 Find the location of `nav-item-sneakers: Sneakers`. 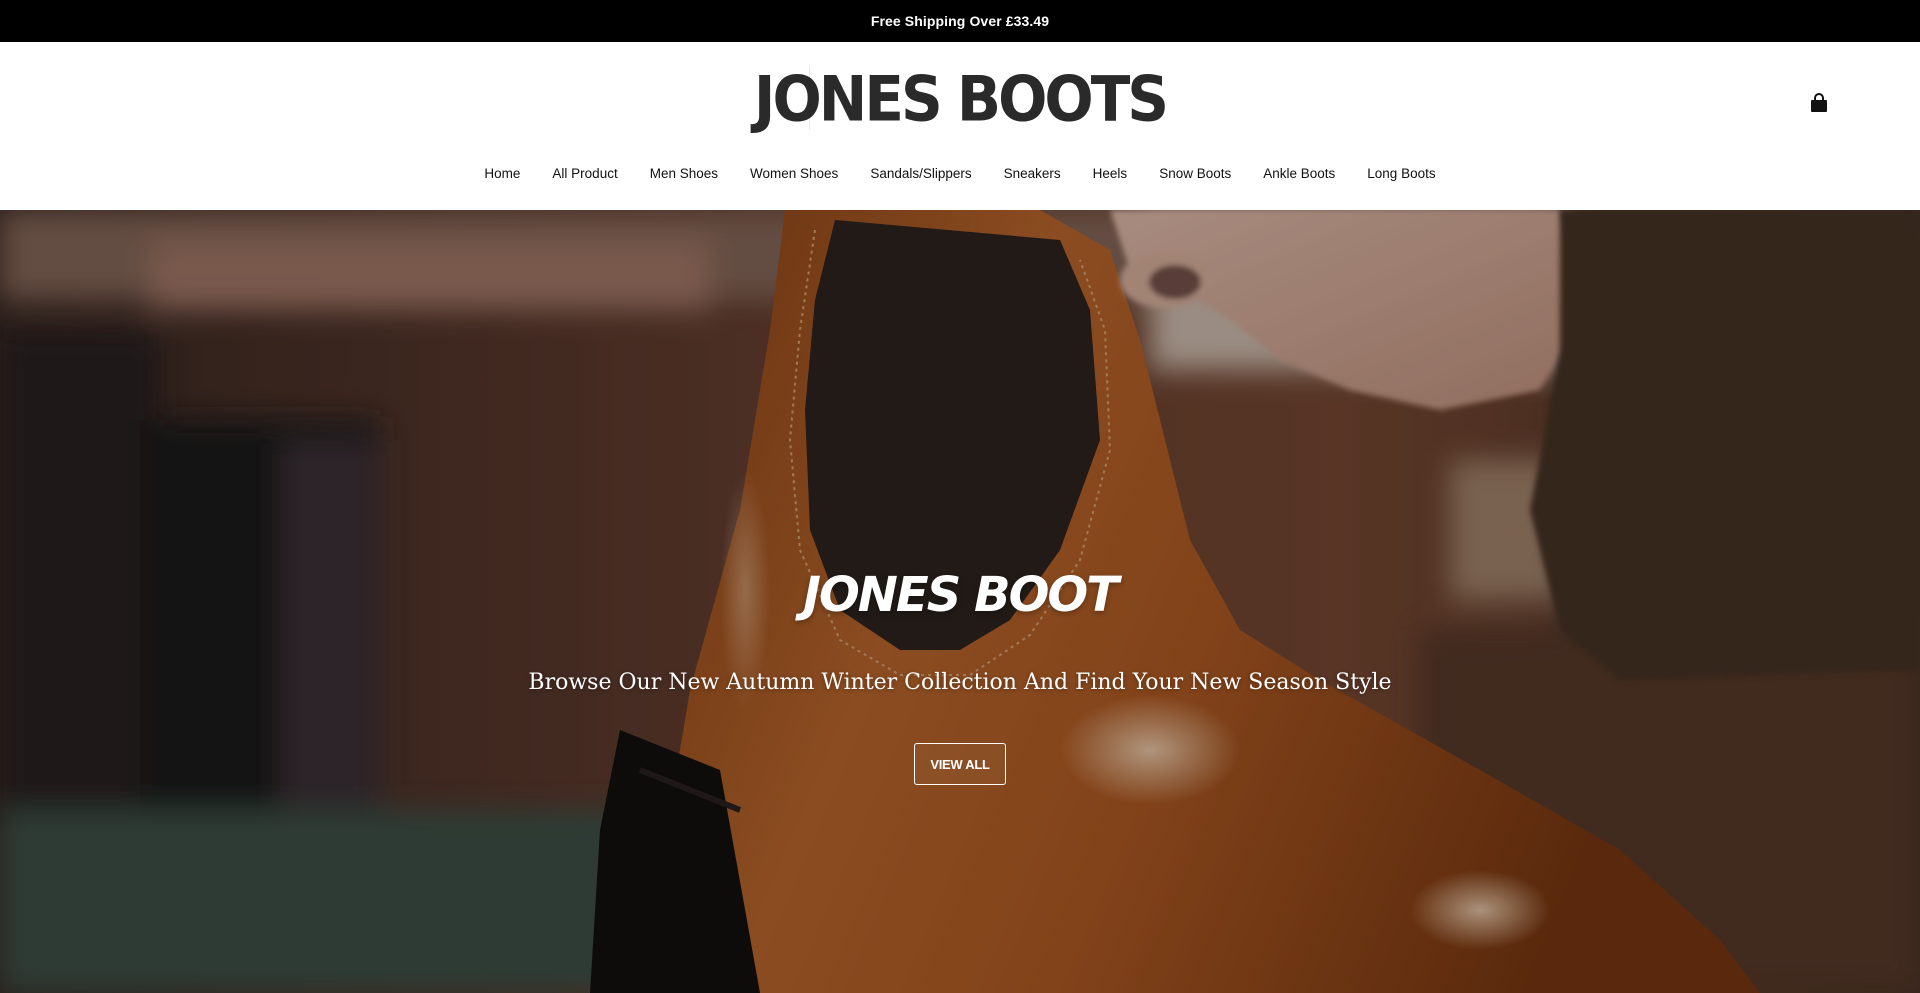

nav-item-sneakers: Sneakers is located at coordinates (1032, 173).